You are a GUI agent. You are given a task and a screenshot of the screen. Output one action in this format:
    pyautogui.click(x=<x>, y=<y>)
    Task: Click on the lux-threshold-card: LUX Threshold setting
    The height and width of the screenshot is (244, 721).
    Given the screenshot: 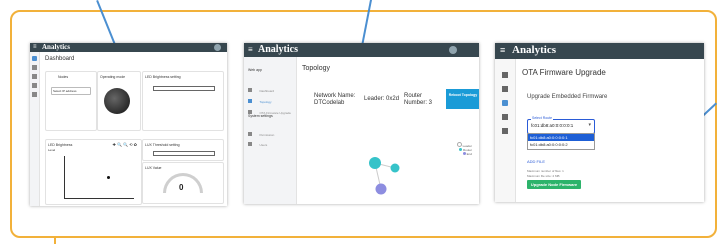 What is the action you would take?
    pyautogui.click(x=183, y=150)
    